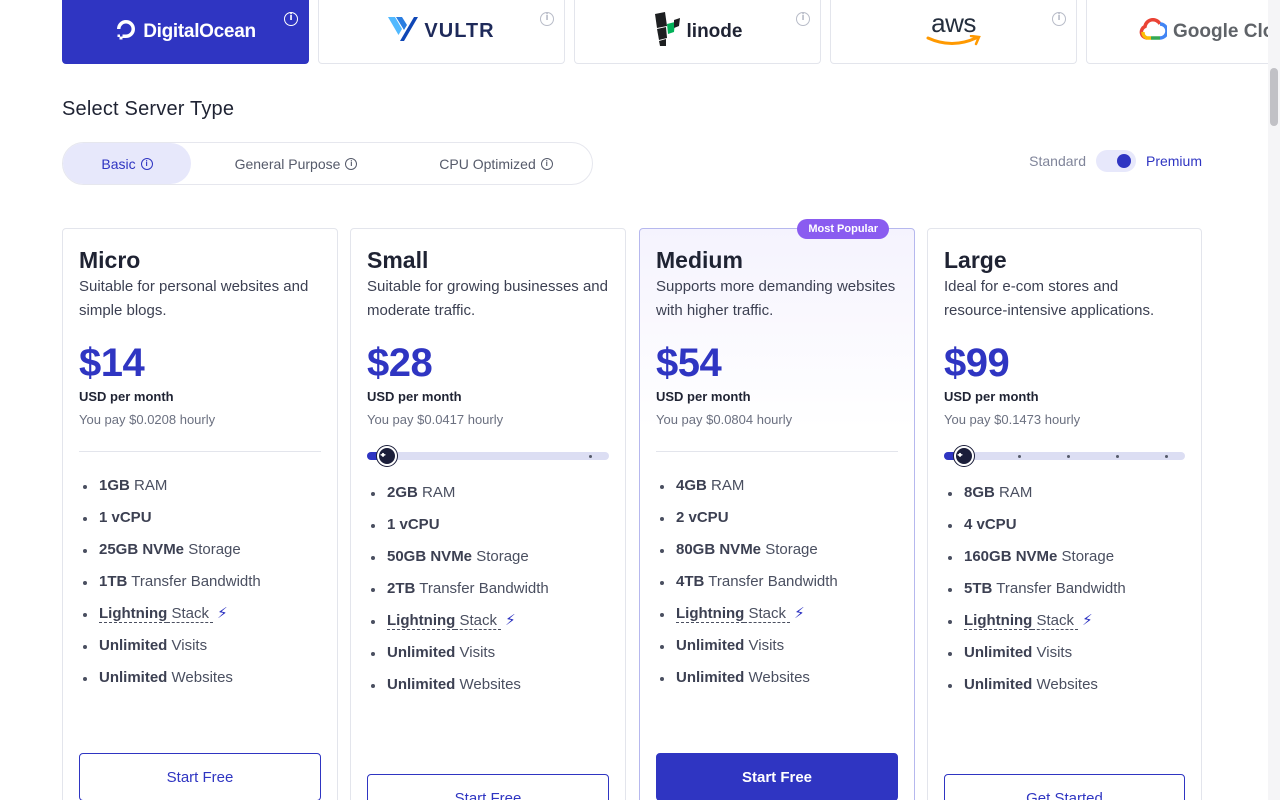  I want to click on feature-cpu: 2 vCPU, so click(777, 518).